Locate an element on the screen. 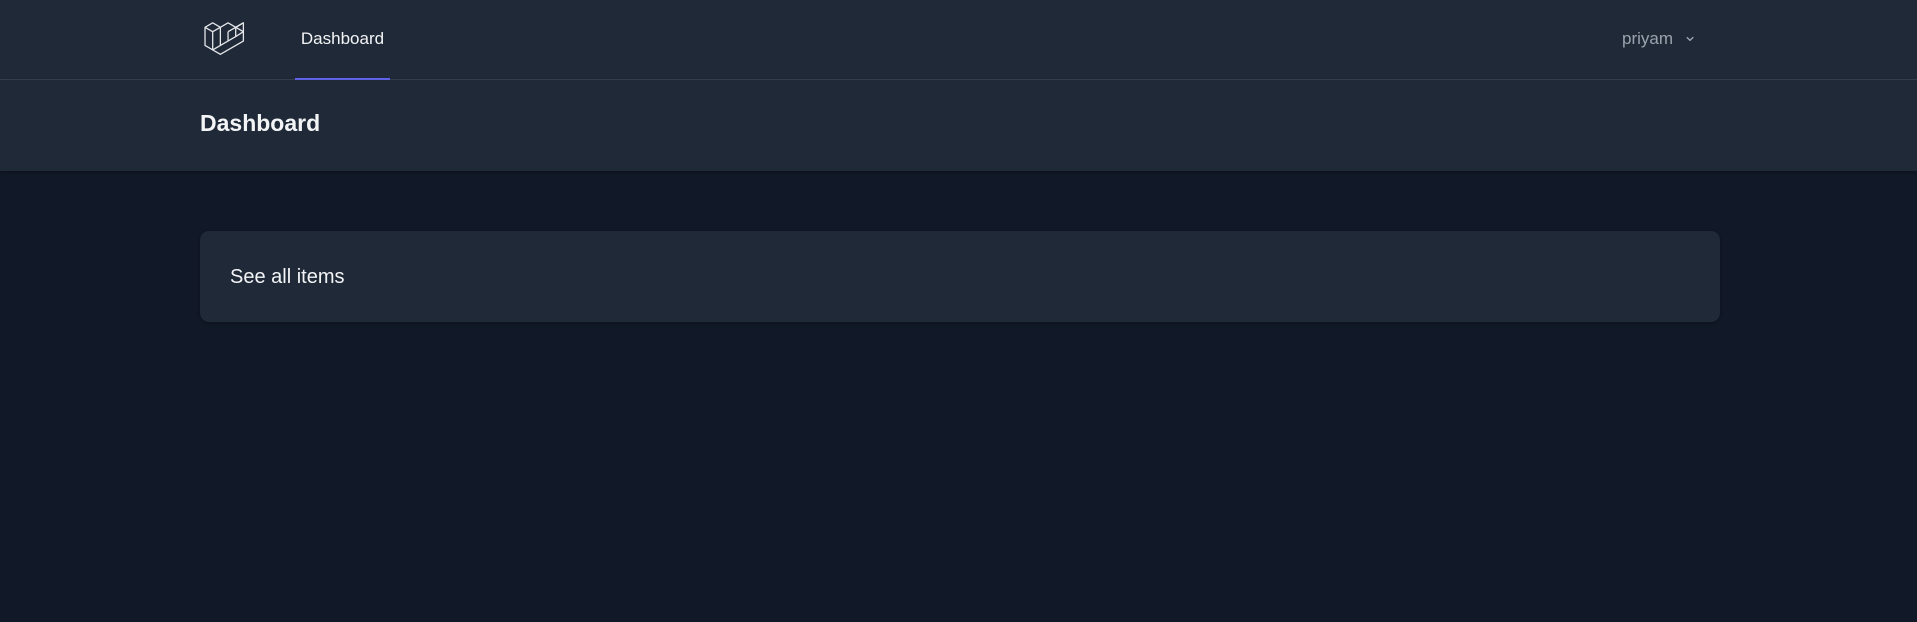  top-navbar: Dashboard priyam is located at coordinates (958, 40).